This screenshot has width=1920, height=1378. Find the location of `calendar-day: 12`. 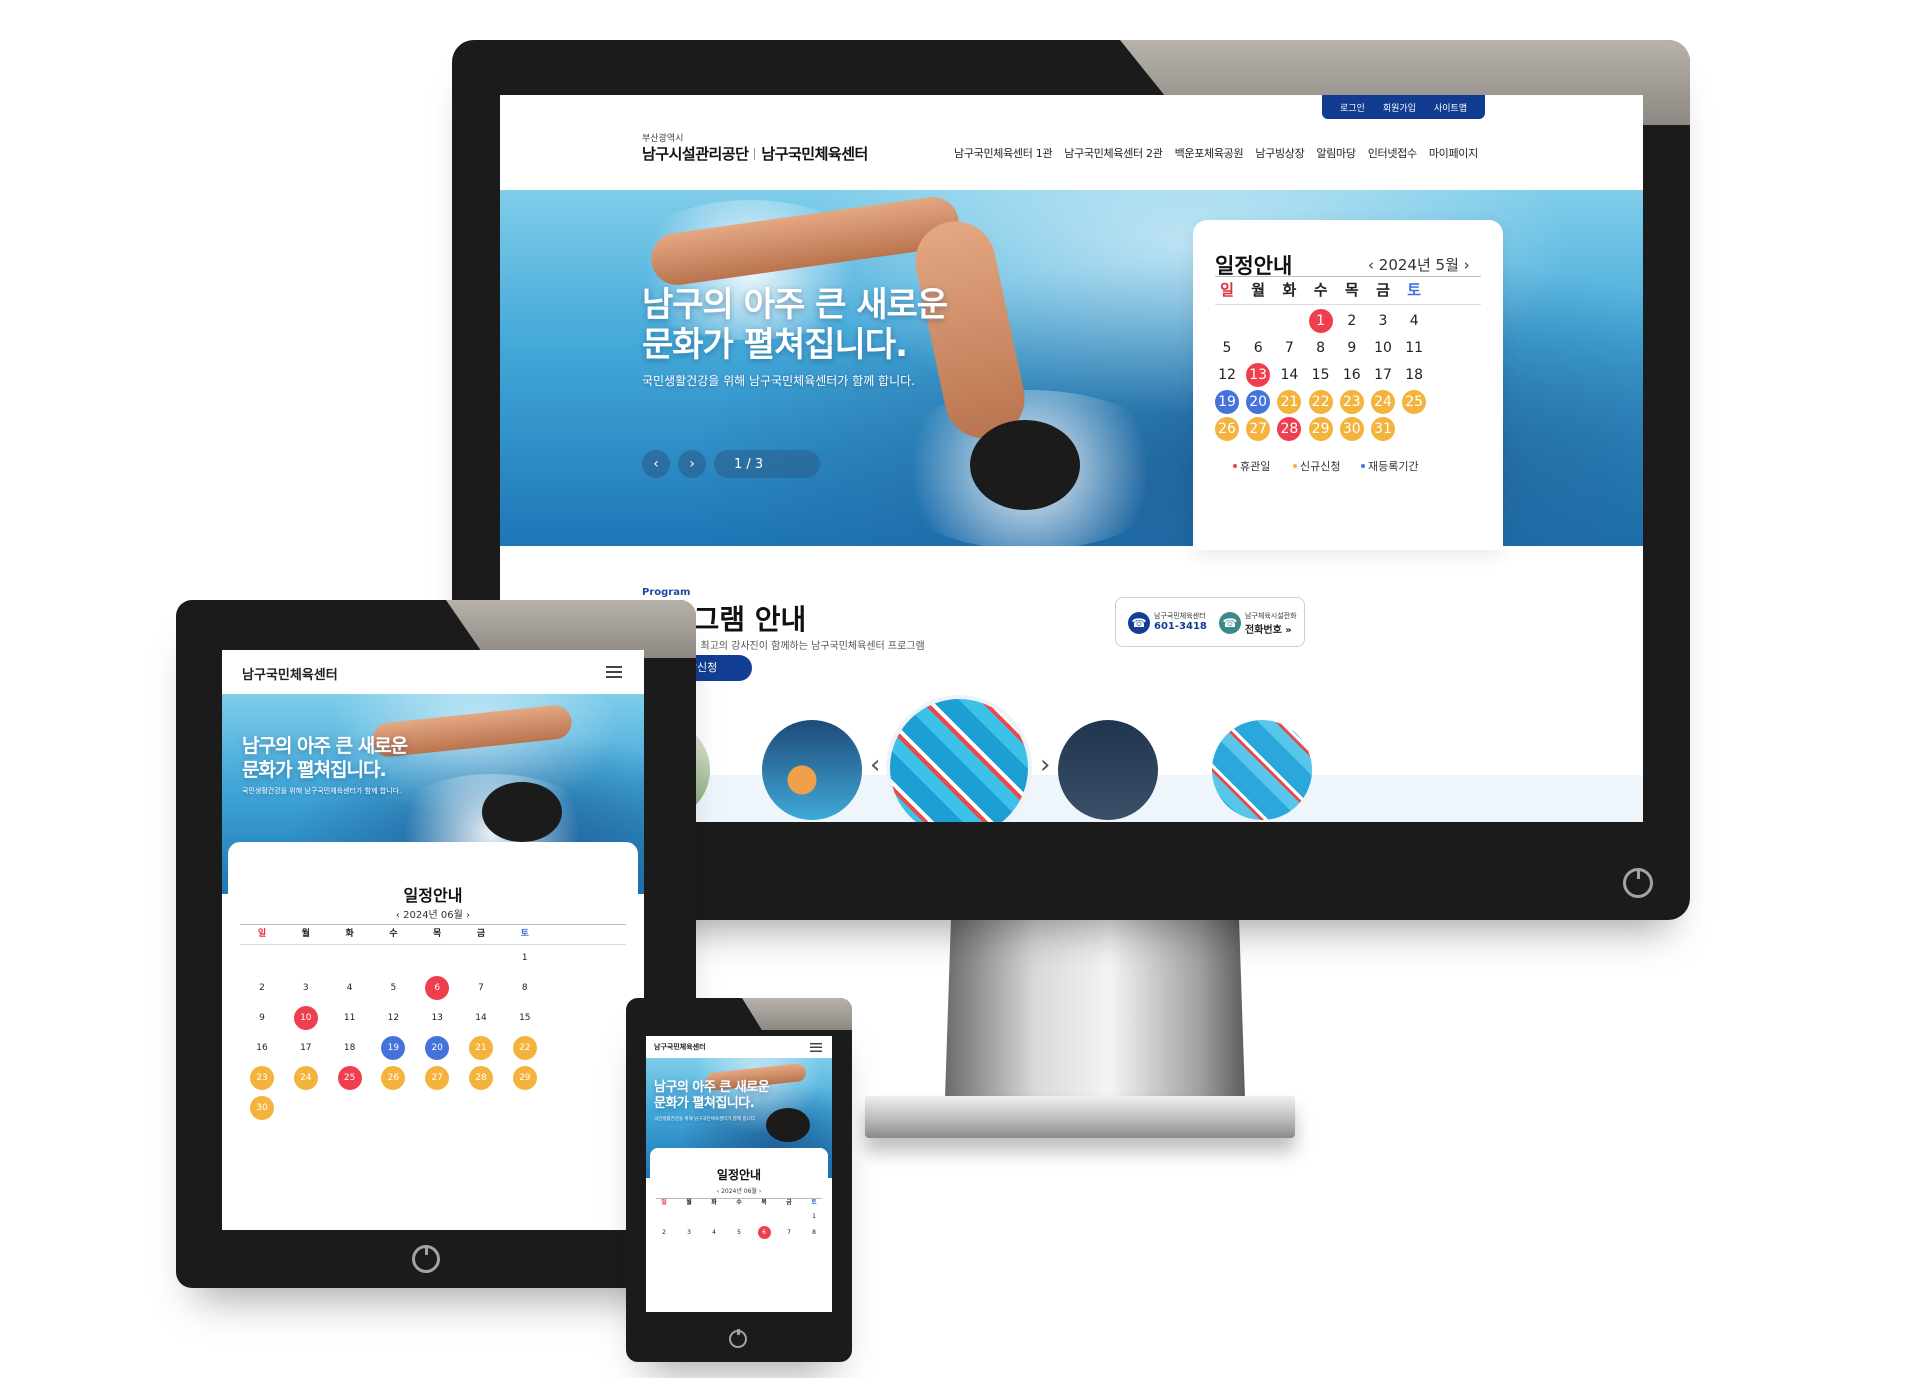

calendar-day: 12 is located at coordinates (393, 1018).